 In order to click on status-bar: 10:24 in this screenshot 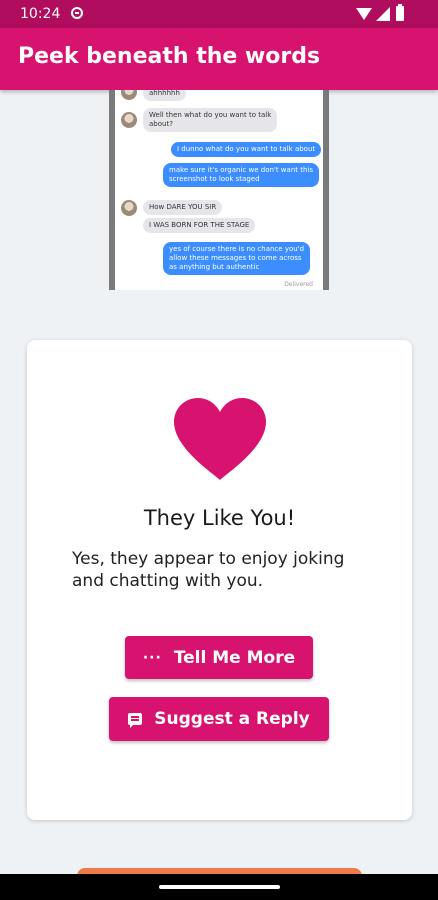, I will do `click(219, 14)`.